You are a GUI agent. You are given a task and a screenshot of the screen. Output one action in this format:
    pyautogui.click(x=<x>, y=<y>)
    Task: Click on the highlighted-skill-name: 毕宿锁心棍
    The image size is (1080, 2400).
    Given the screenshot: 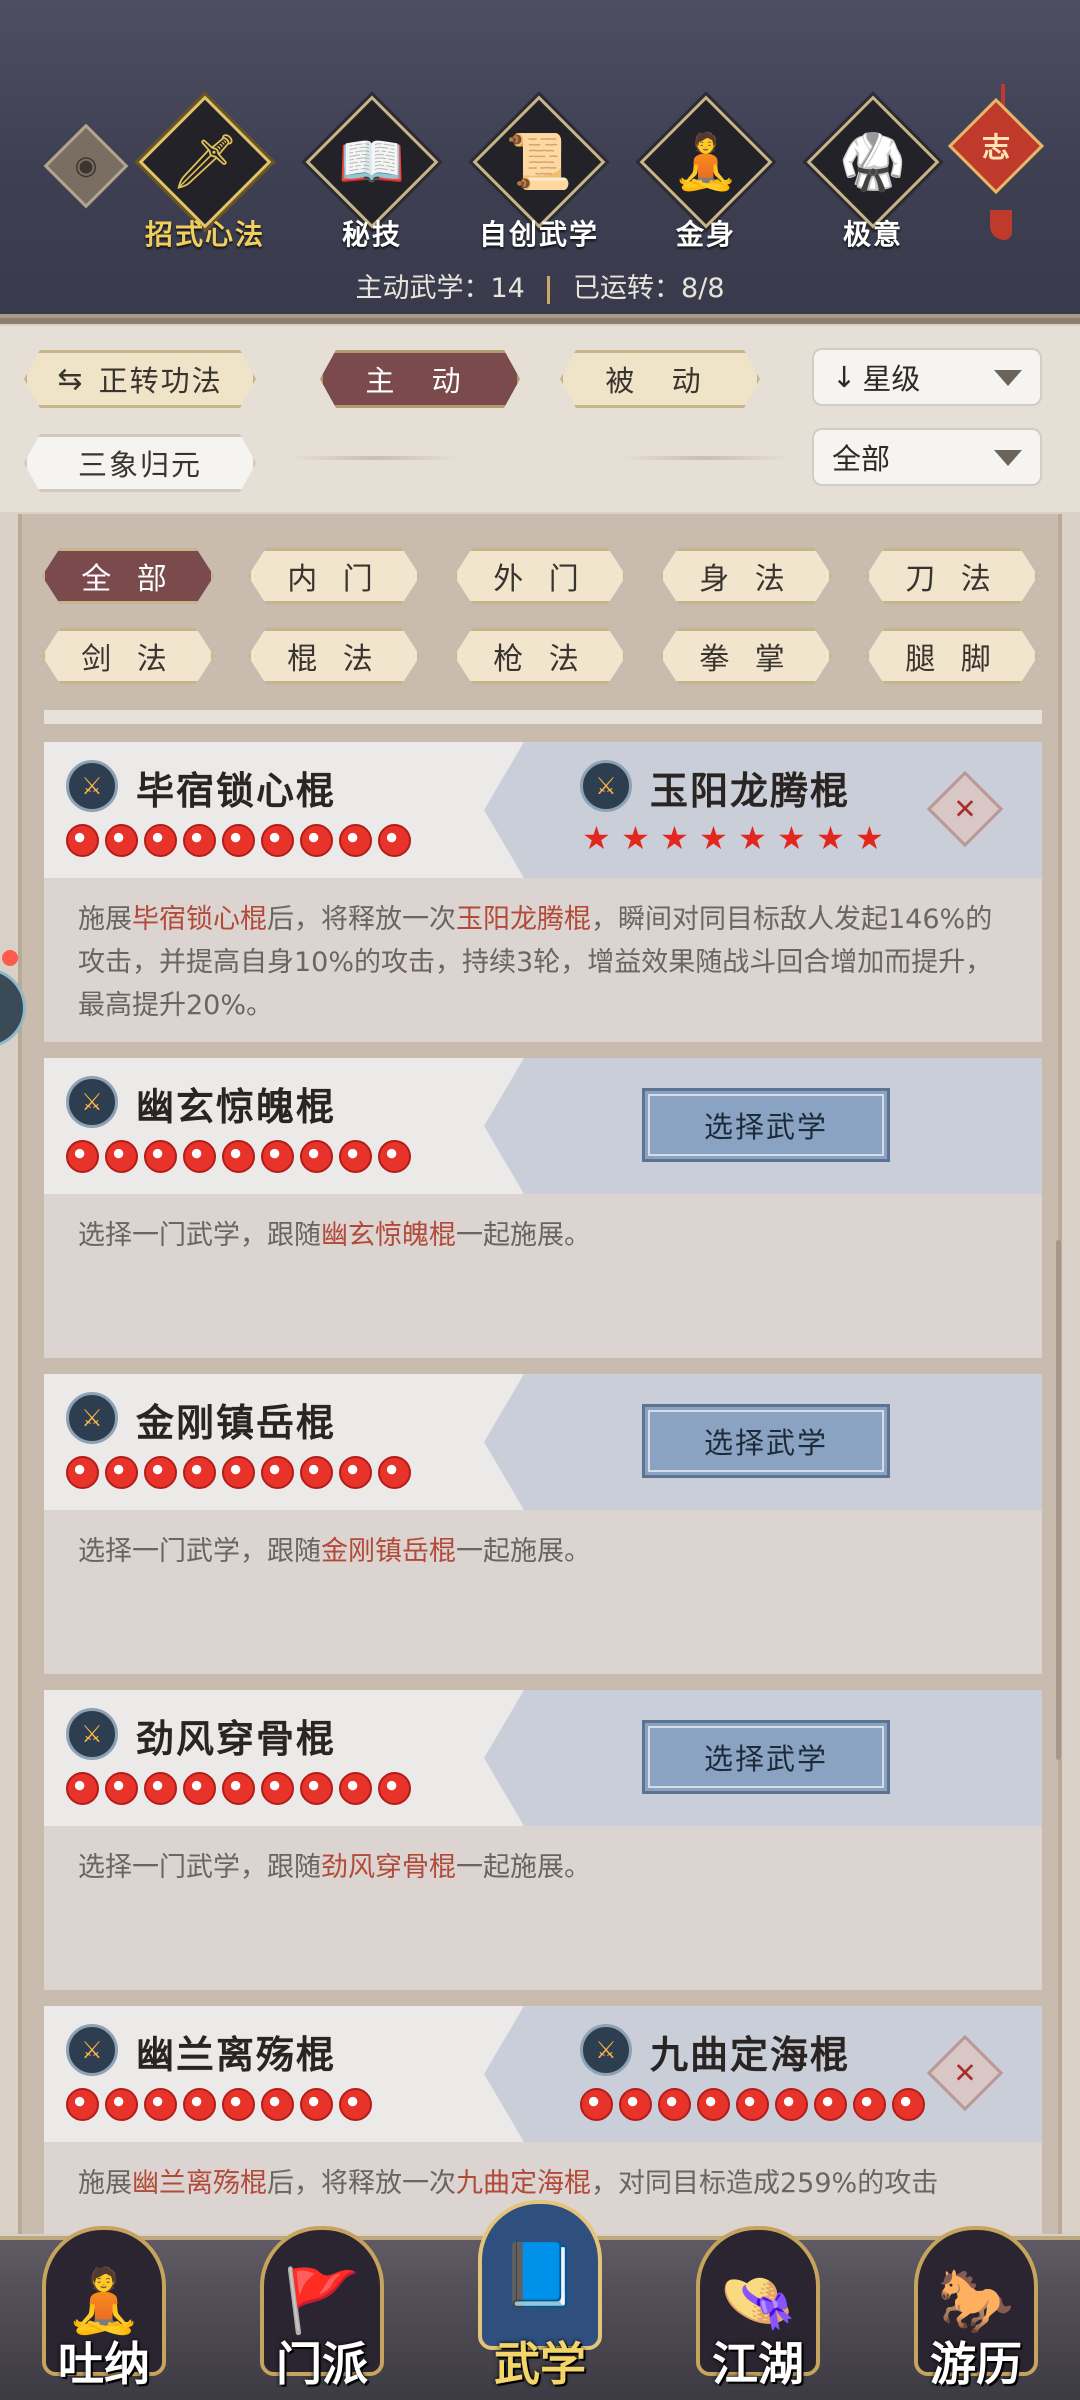 What is the action you would take?
    pyautogui.click(x=199, y=919)
    